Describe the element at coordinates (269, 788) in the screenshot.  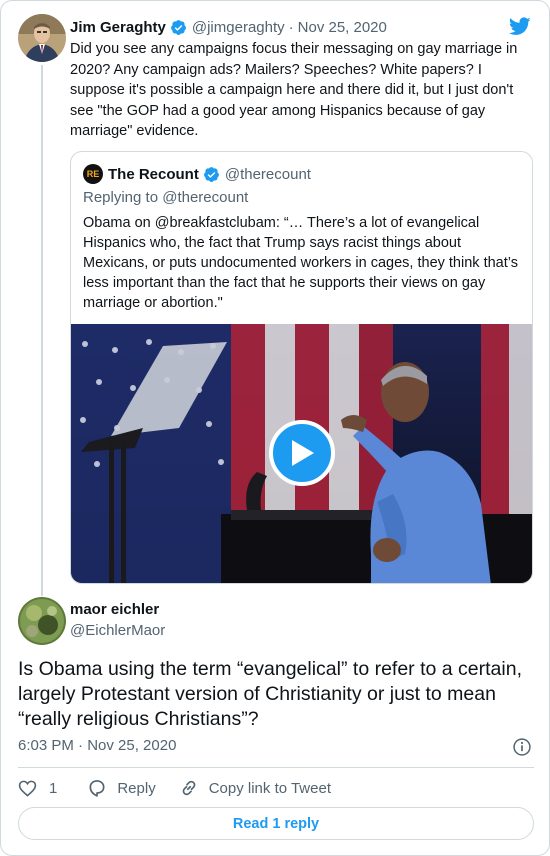
I see `copy-link-label: Copy link to Tweet` at that location.